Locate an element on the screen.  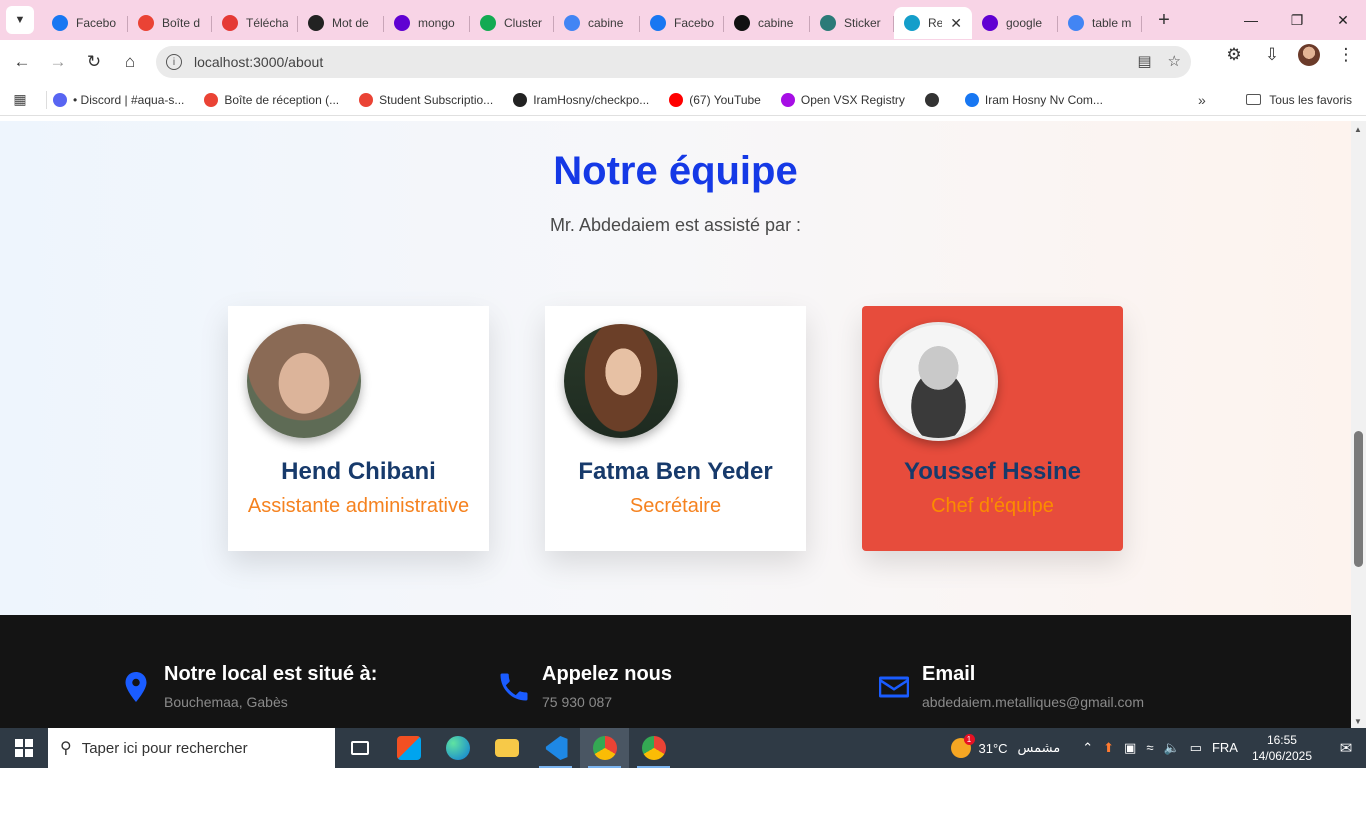
toolbar-actions: ⚙ ⇩ ⋮ is located at coordinates (1290, 55).